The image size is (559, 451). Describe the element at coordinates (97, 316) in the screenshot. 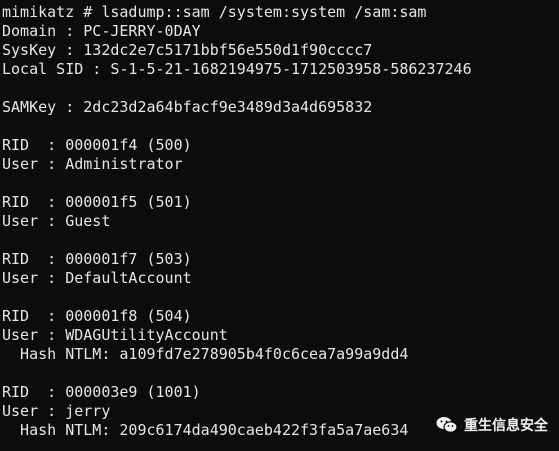

I see `terminal-line: RID : 000001f8 (504)` at that location.